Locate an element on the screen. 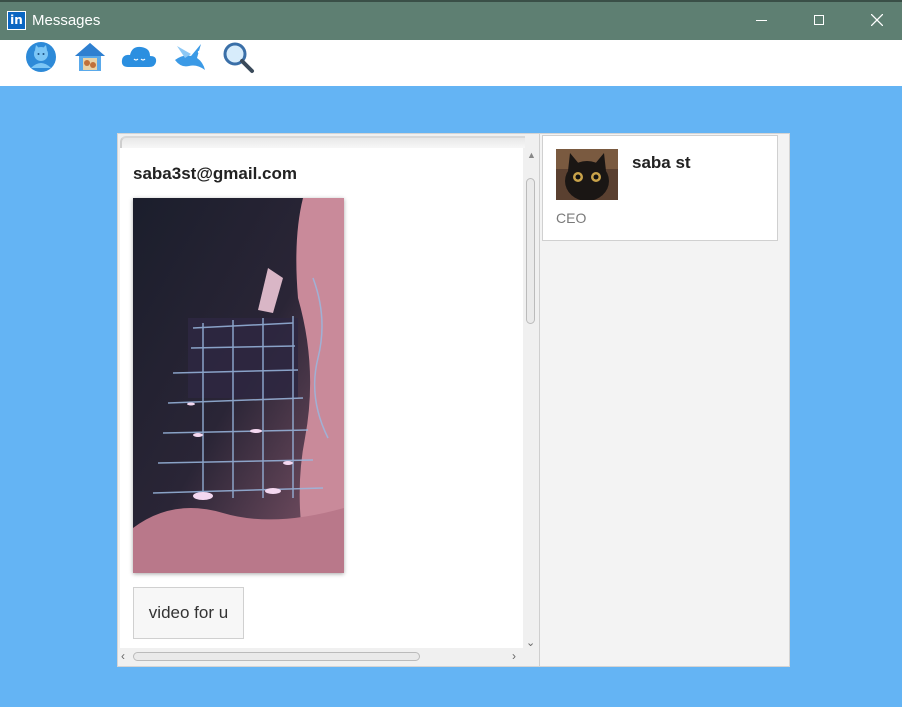 The height and width of the screenshot is (707, 902). bird-icon is located at coordinates (190, 57).